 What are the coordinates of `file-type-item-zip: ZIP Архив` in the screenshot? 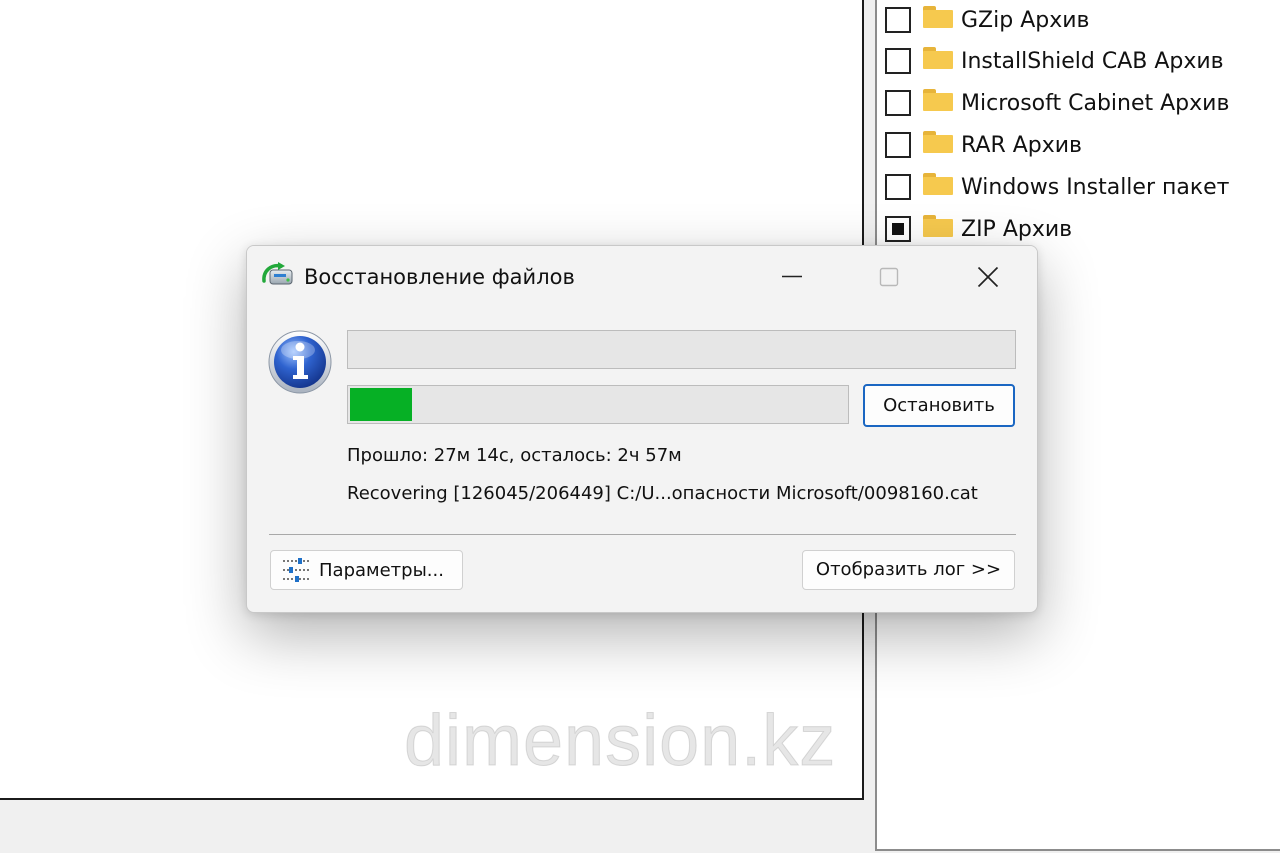 It's located at (1057, 229).